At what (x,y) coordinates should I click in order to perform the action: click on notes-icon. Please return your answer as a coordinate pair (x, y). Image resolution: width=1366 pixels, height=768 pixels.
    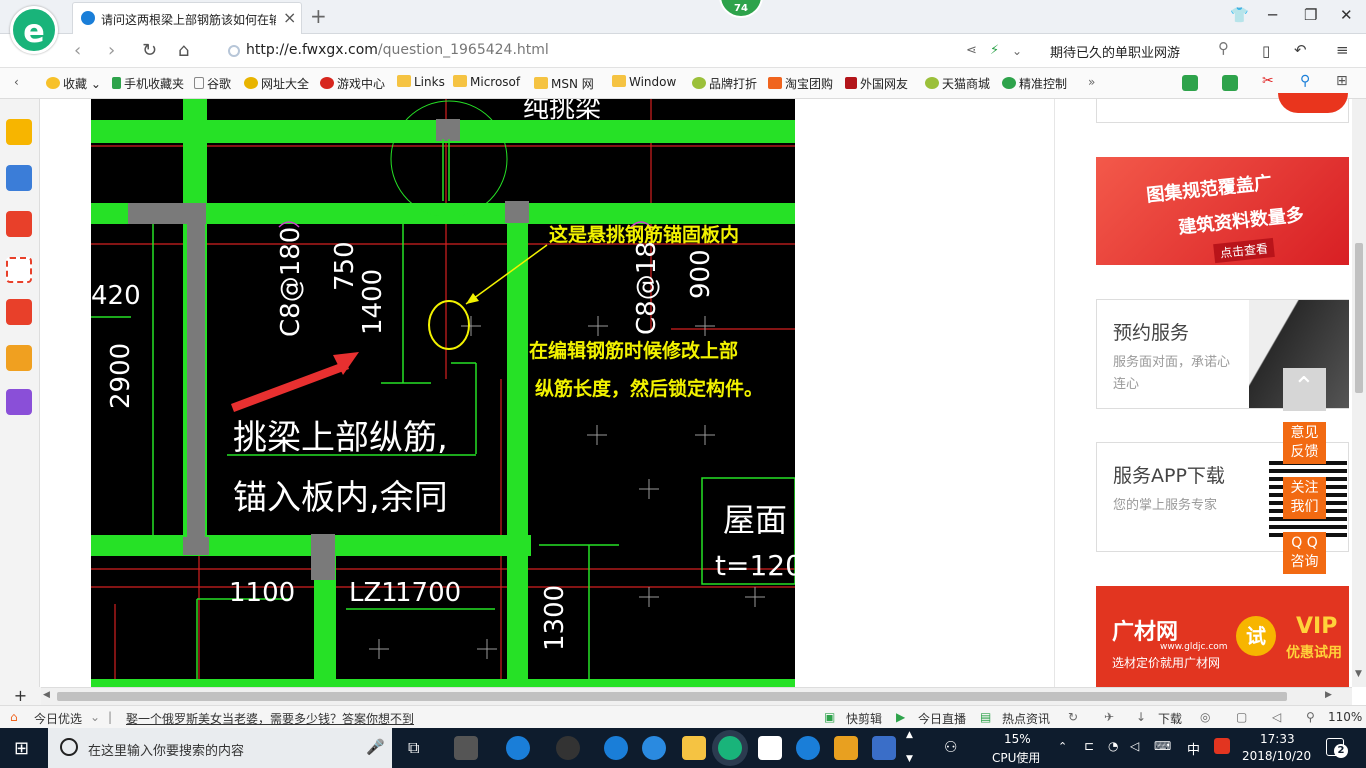
    Looking at the image, I should click on (846, 748).